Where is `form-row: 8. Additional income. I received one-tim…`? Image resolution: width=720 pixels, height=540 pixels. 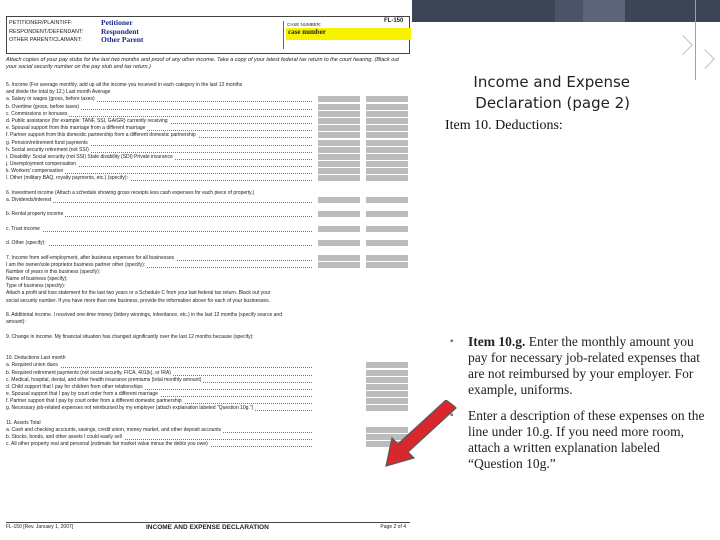
form-row: 8. Additional income. I received one-tim… is located at coordinates (208, 315).